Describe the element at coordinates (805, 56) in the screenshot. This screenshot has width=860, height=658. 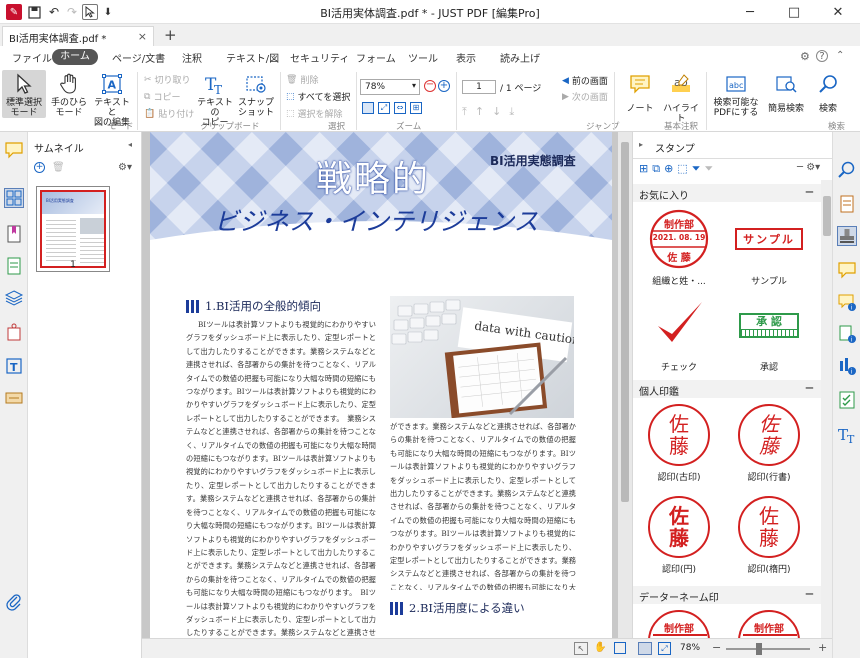
I see `settings-icon: ⚙` at that location.